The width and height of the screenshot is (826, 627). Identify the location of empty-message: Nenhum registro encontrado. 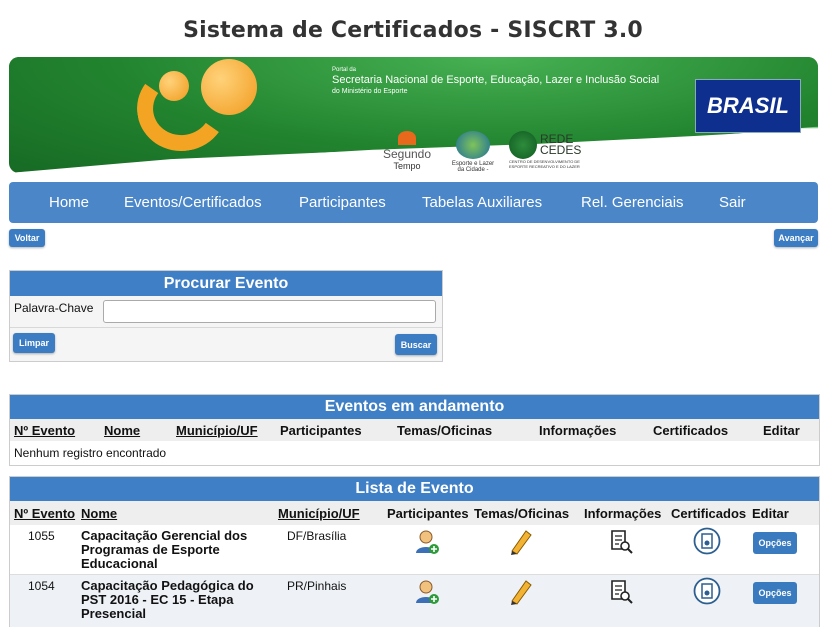
(90, 453).